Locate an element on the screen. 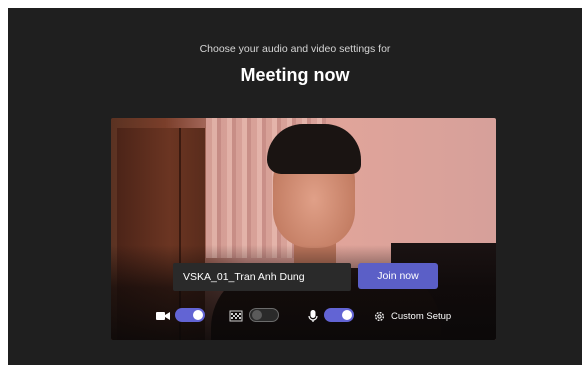 This screenshot has height=365, width=582. custom-setup-button: Custom Setup is located at coordinates (412, 316).